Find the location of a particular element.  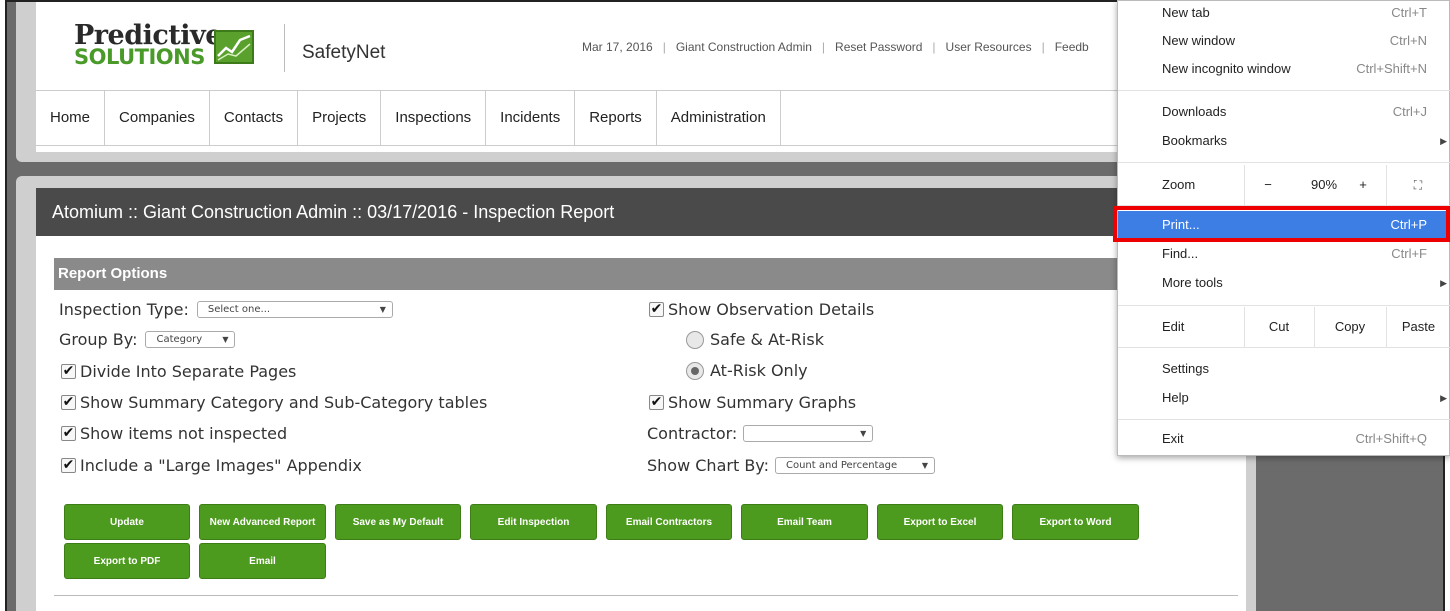

logo-chart-icon is located at coordinates (234, 47).